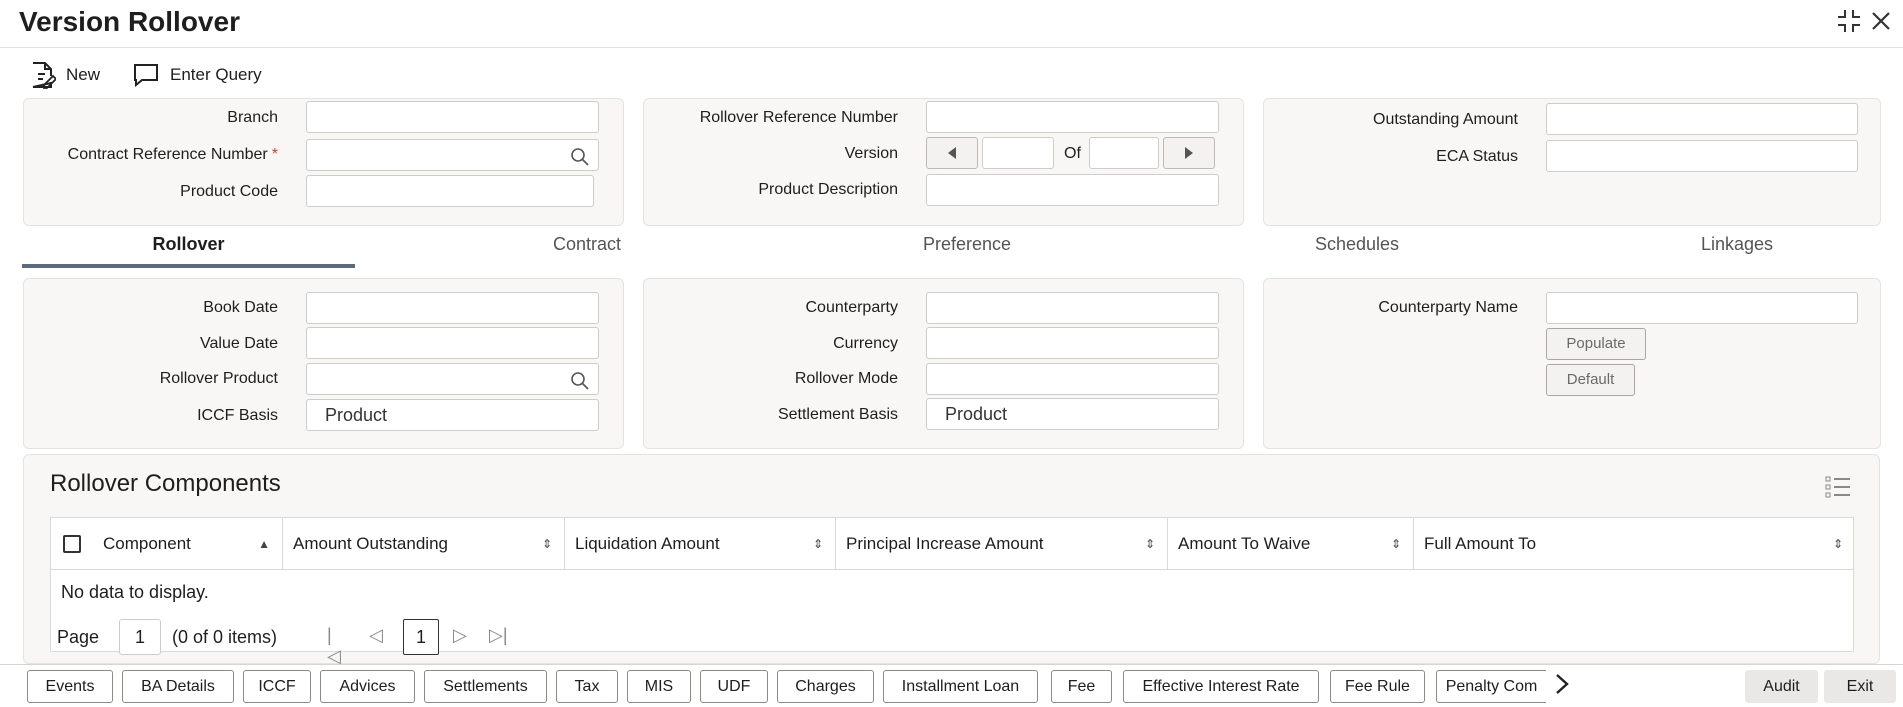 The height and width of the screenshot is (707, 1903). What do you see at coordinates (1860, 686) in the screenshot?
I see `exit-button: Exit` at bounding box center [1860, 686].